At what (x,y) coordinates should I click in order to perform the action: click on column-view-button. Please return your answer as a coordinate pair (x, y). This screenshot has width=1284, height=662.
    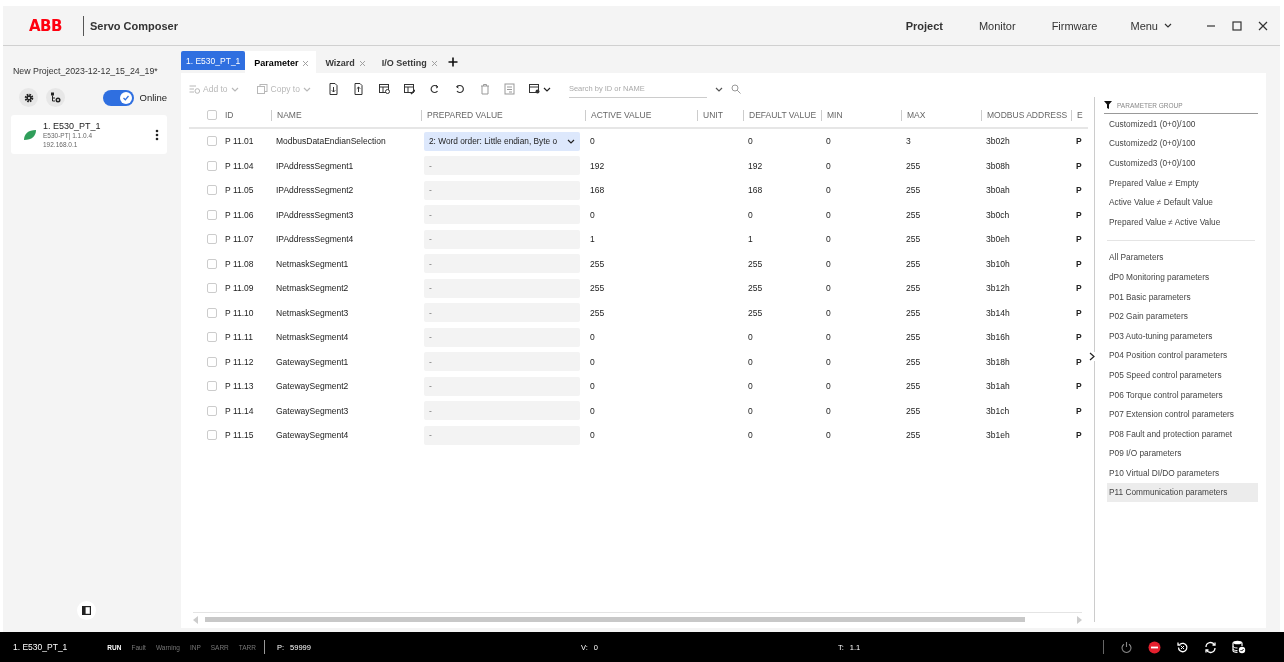
    Looking at the image, I should click on (539, 89).